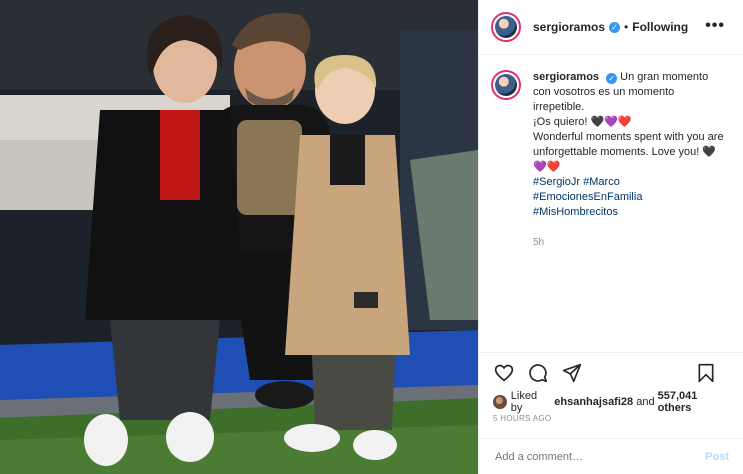 This screenshot has height=474, width=743. I want to click on comment-box: Post, so click(611, 456).